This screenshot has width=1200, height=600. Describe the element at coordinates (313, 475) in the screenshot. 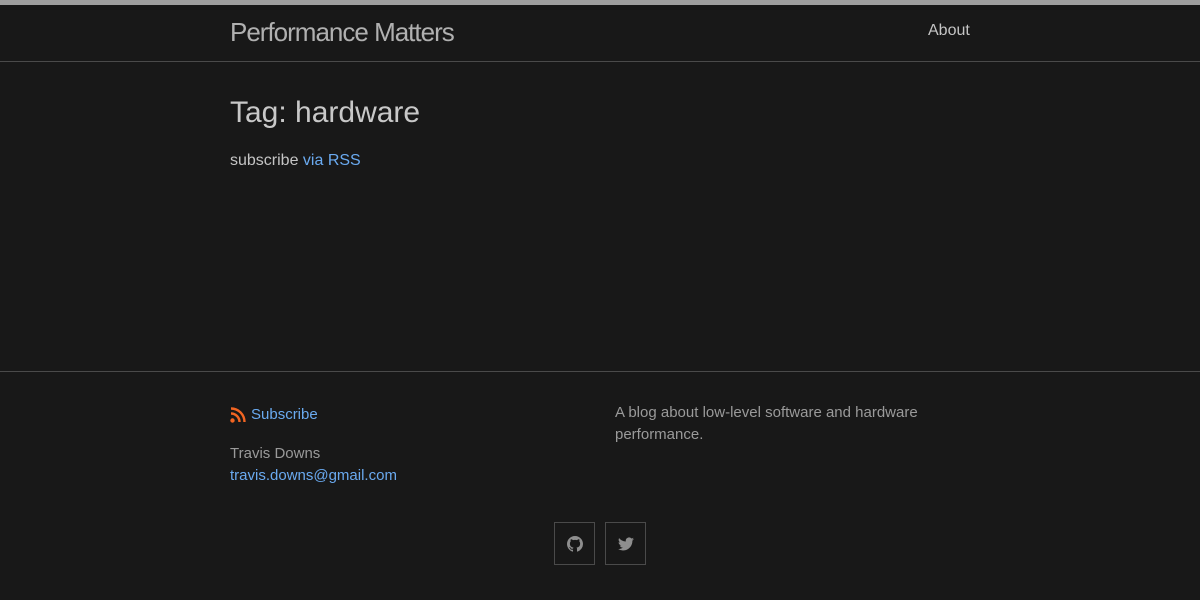

I see `author-email-link: travis.downs@gmail.com` at that location.